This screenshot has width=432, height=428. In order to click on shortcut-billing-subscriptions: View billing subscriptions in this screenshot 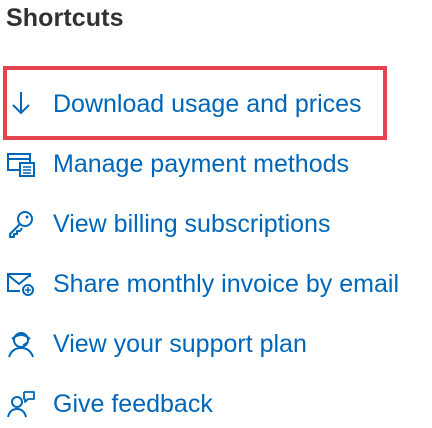, I will do `click(216, 224)`.